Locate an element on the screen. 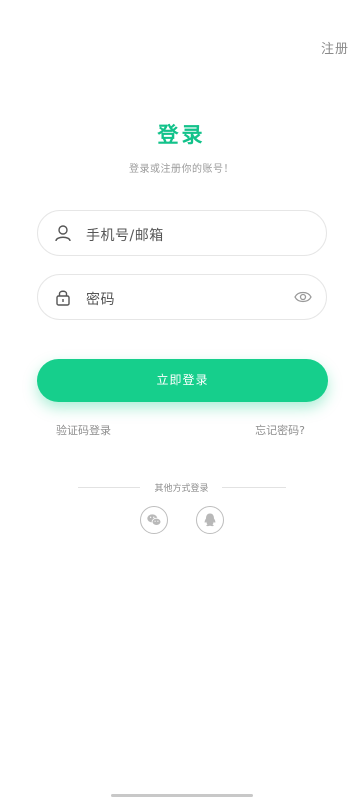 This screenshot has width=363, height=800. register-link: 注册 is located at coordinates (335, 47).